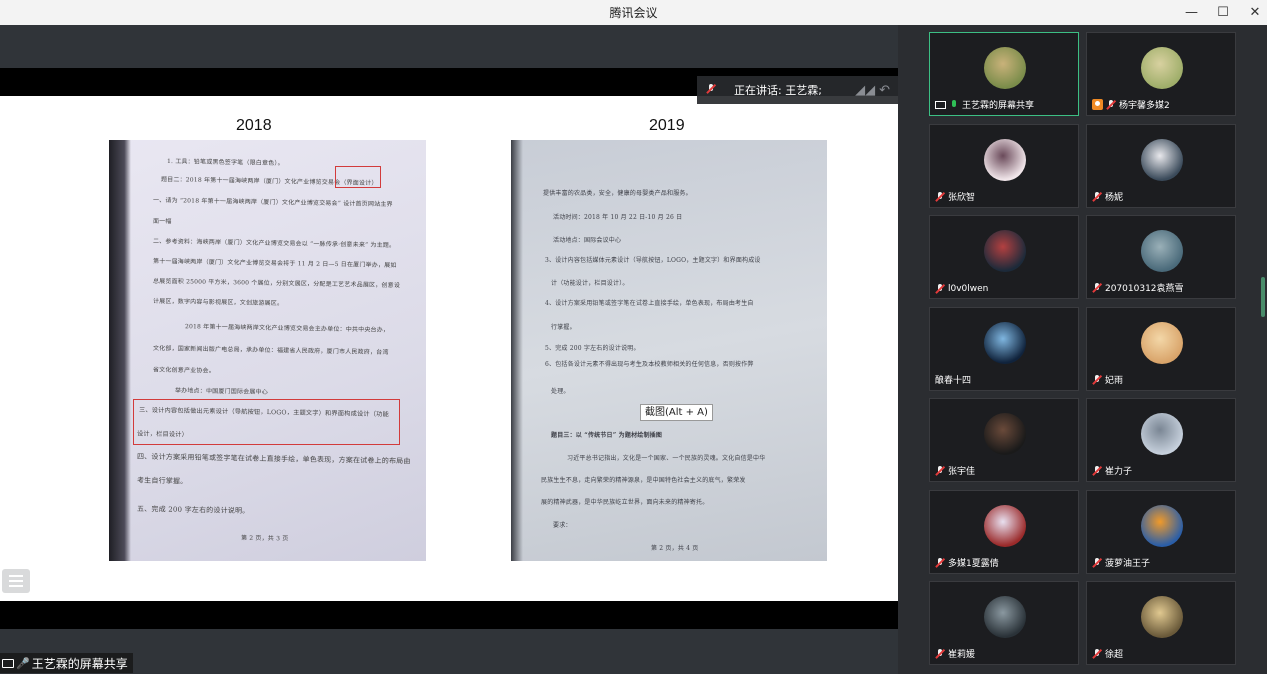 This screenshot has height=674, width=1267. I want to click on doc-text-line: 第 2 页，共 3 页, so click(264, 538).